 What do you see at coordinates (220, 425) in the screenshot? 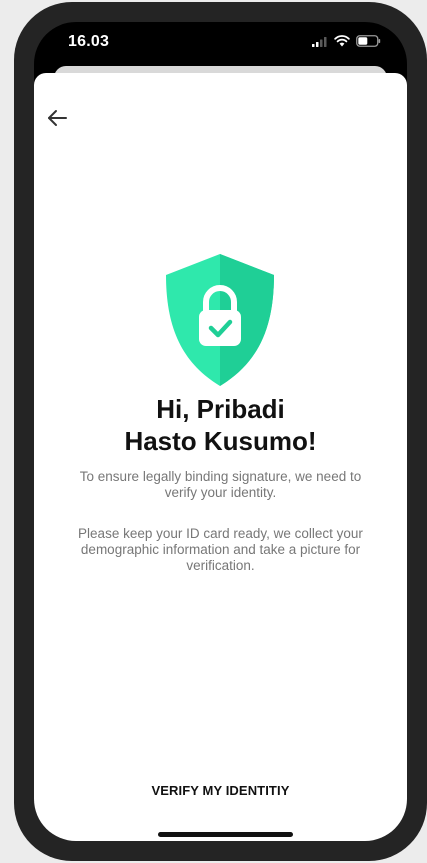
I see `greeting-title: Hi, Pribadi Hasto Kusumo!` at bounding box center [220, 425].